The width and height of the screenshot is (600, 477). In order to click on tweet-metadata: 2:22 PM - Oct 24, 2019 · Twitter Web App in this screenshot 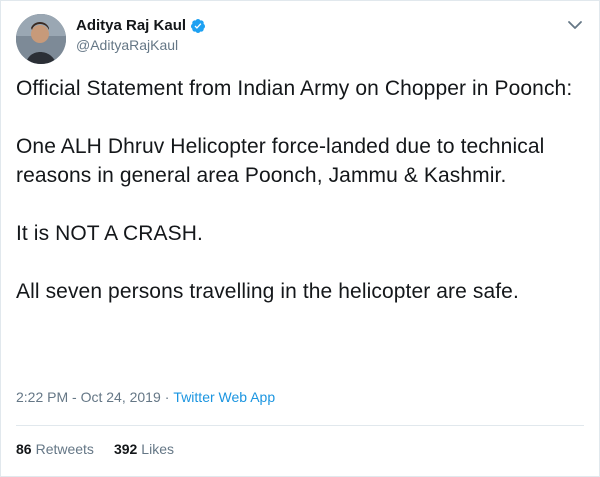, I will do `click(145, 397)`.